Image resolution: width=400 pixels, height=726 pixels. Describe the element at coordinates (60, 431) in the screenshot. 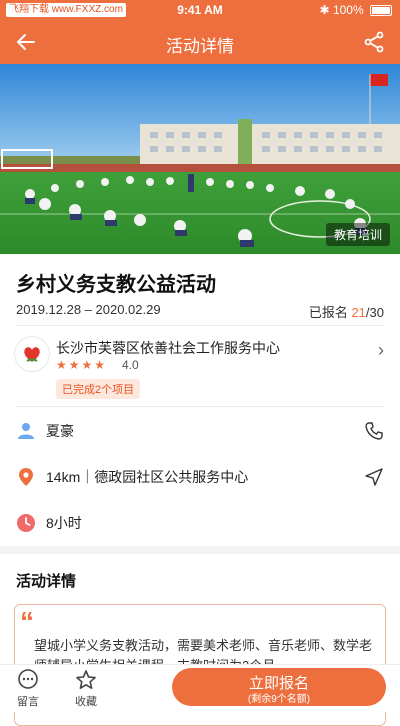

I see `contact-name: 夏豪` at that location.